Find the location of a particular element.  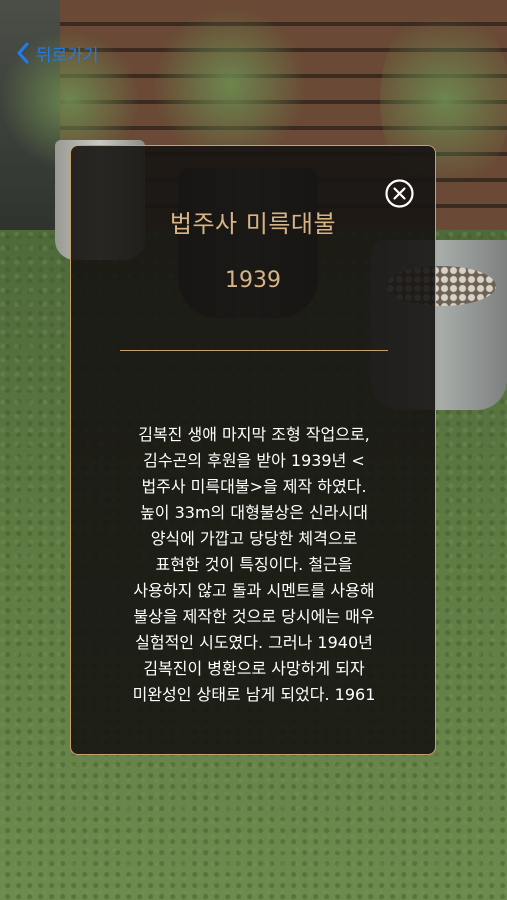

panel-year: 1939 is located at coordinates (253, 280).